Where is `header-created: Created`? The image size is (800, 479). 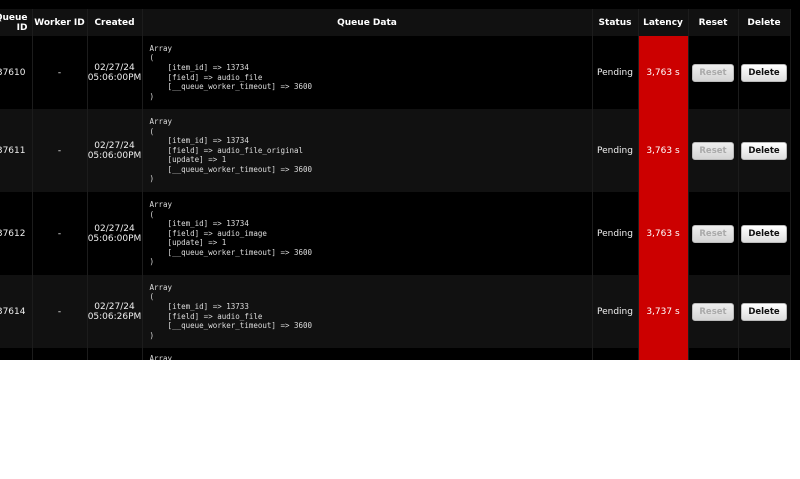
header-created: Created is located at coordinates (115, 22).